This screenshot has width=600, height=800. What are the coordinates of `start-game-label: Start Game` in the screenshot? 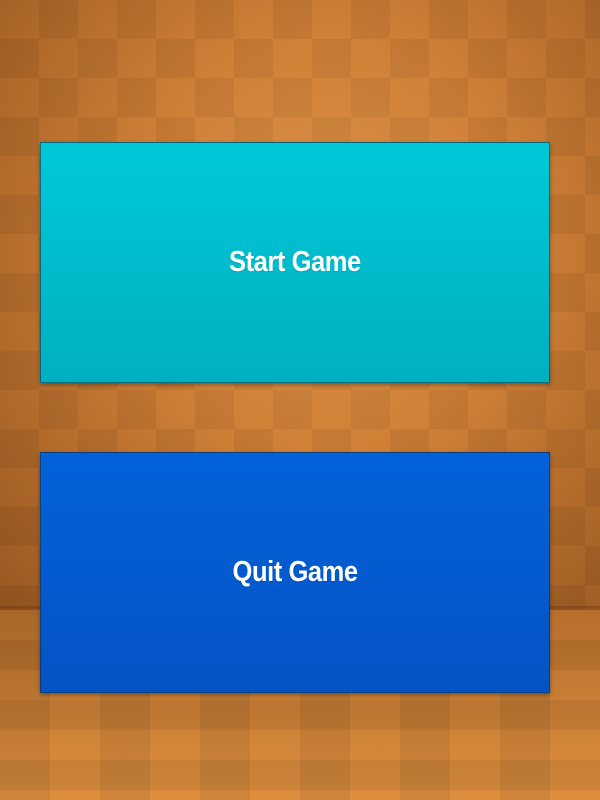 It's located at (295, 262).